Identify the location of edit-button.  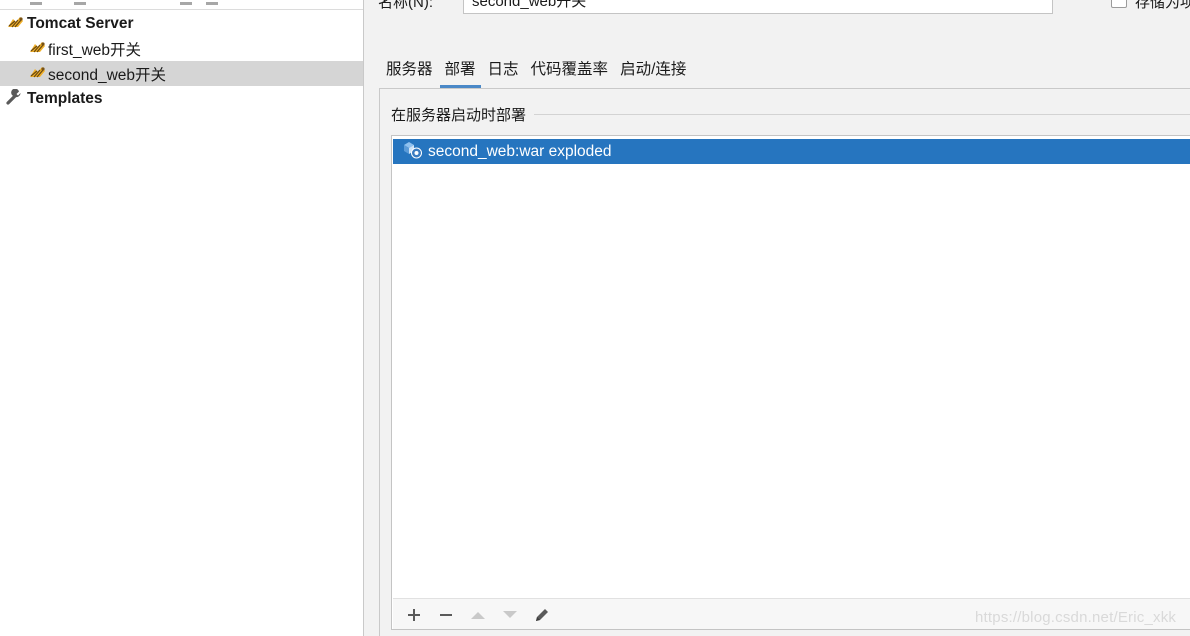
(542, 615).